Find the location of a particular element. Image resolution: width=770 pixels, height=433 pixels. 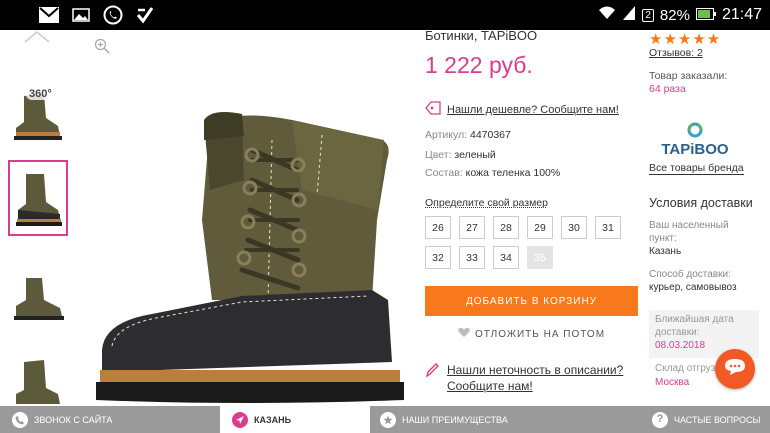

callback-button: ЗВОНОК С САЙТА is located at coordinates (110, 419).